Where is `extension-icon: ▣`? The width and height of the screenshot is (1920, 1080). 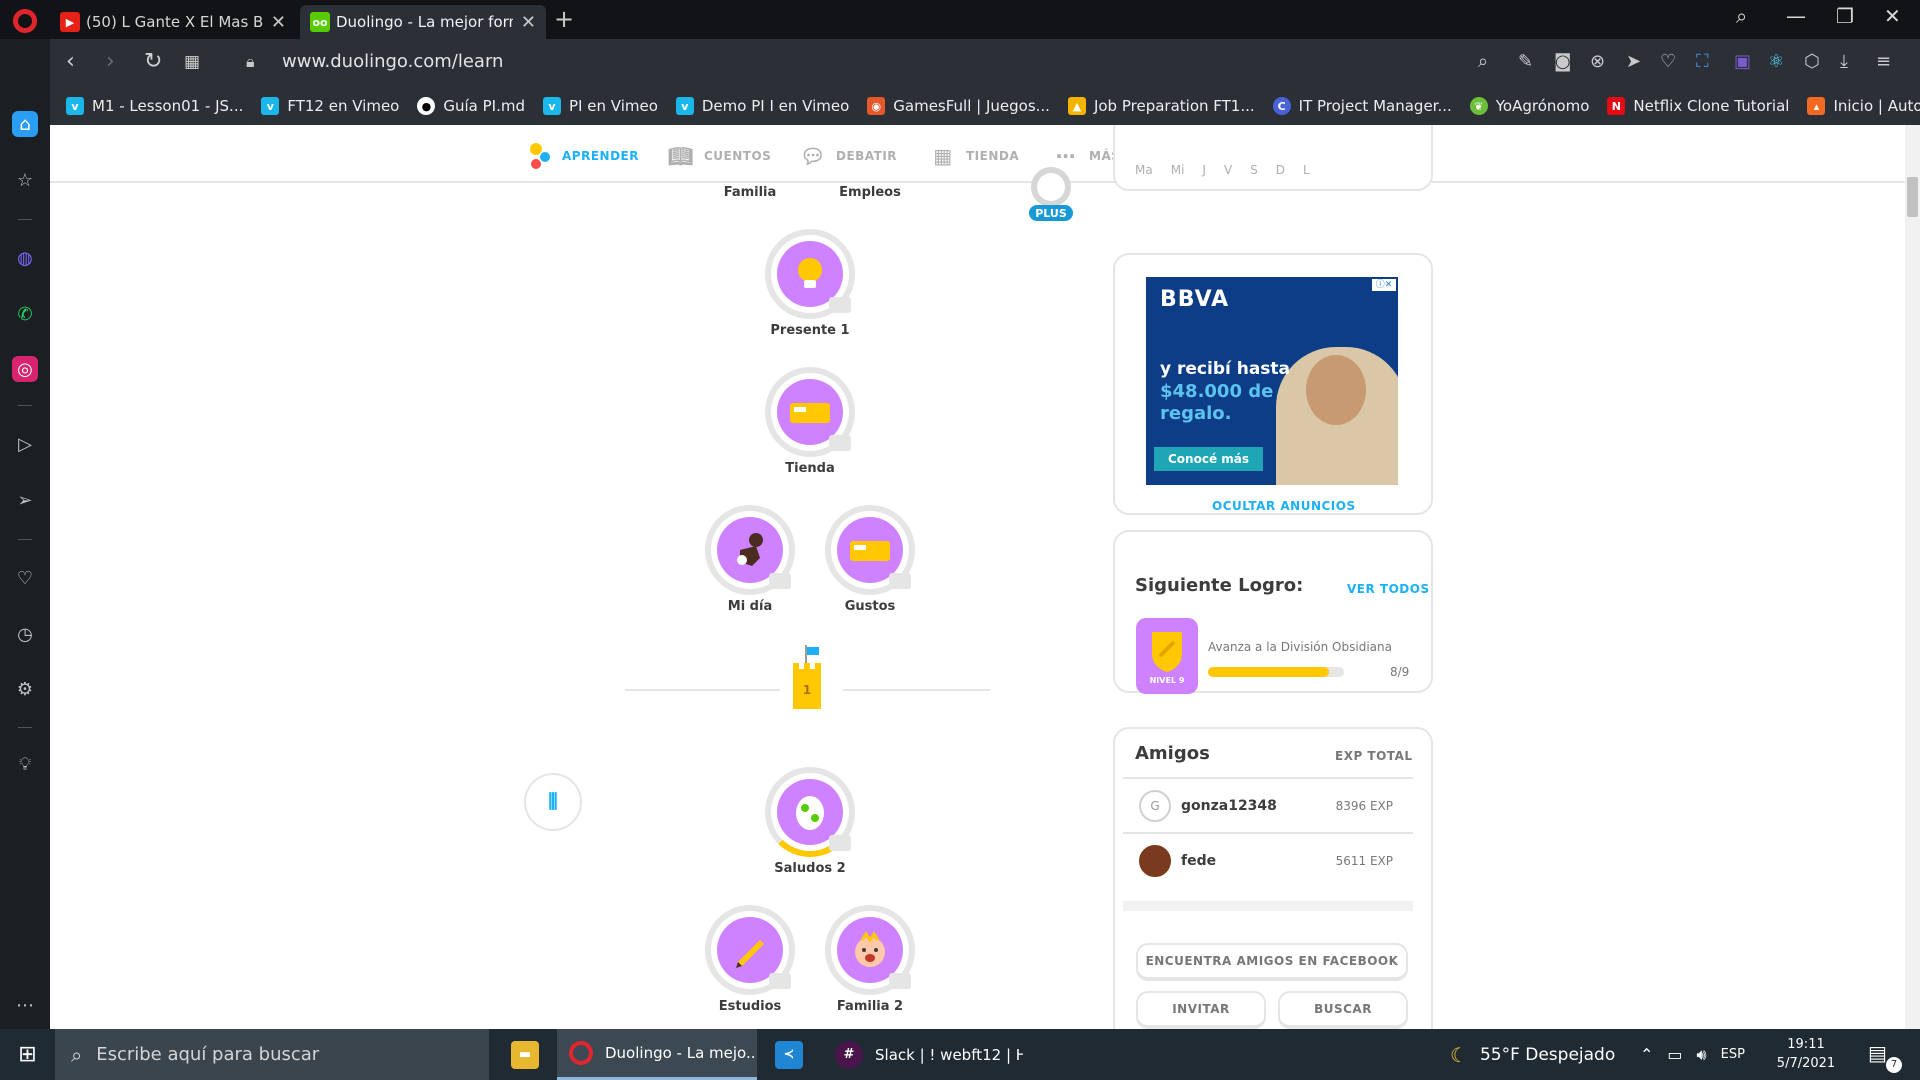
extension-icon: ▣ is located at coordinates (1742, 61).